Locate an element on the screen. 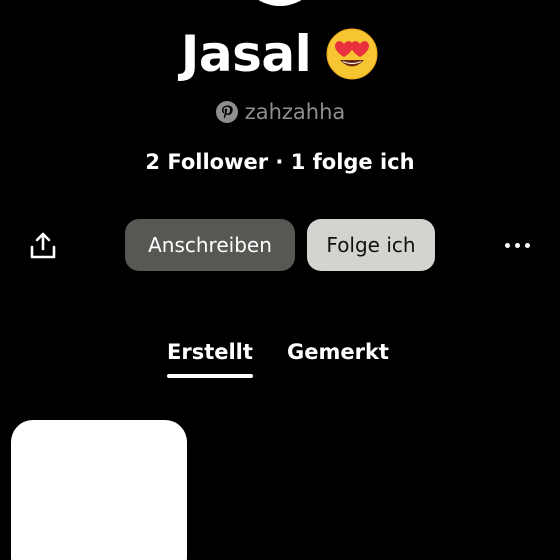 The height and width of the screenshot is (560, 560). active-tab-indicator is located at coordinates (210, 376).